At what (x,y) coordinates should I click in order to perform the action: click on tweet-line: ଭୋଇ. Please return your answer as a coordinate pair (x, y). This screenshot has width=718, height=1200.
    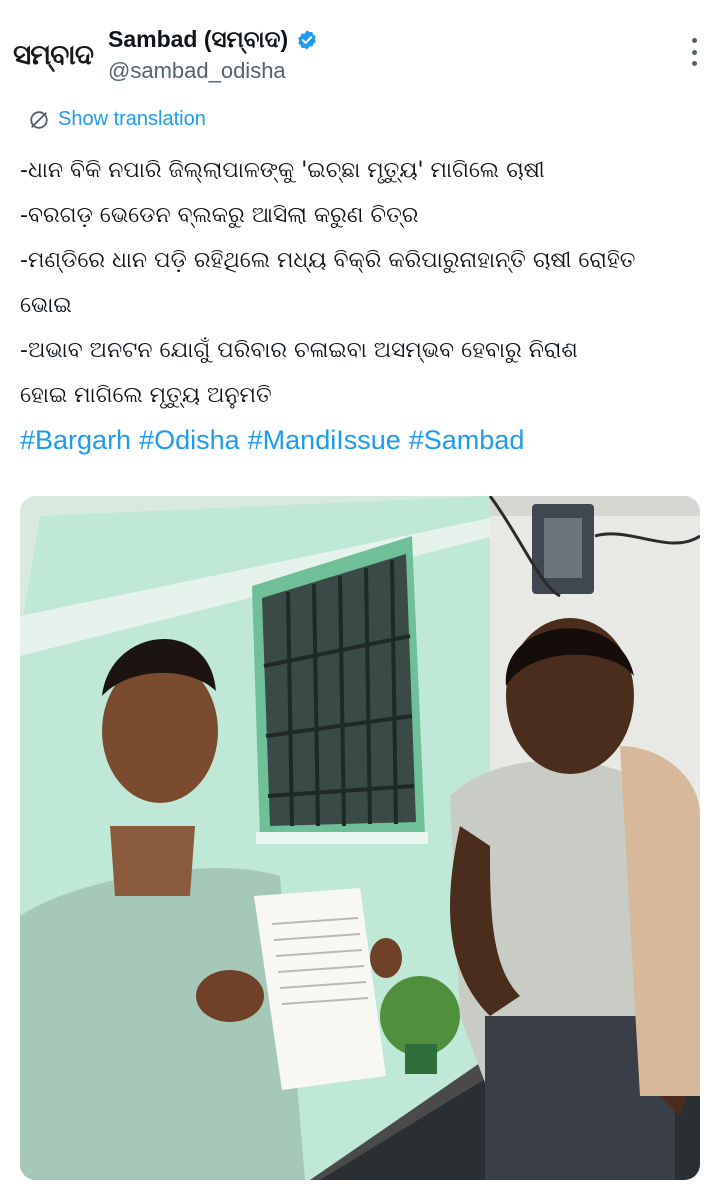
    Looking at the image, I should click on (46, 305).